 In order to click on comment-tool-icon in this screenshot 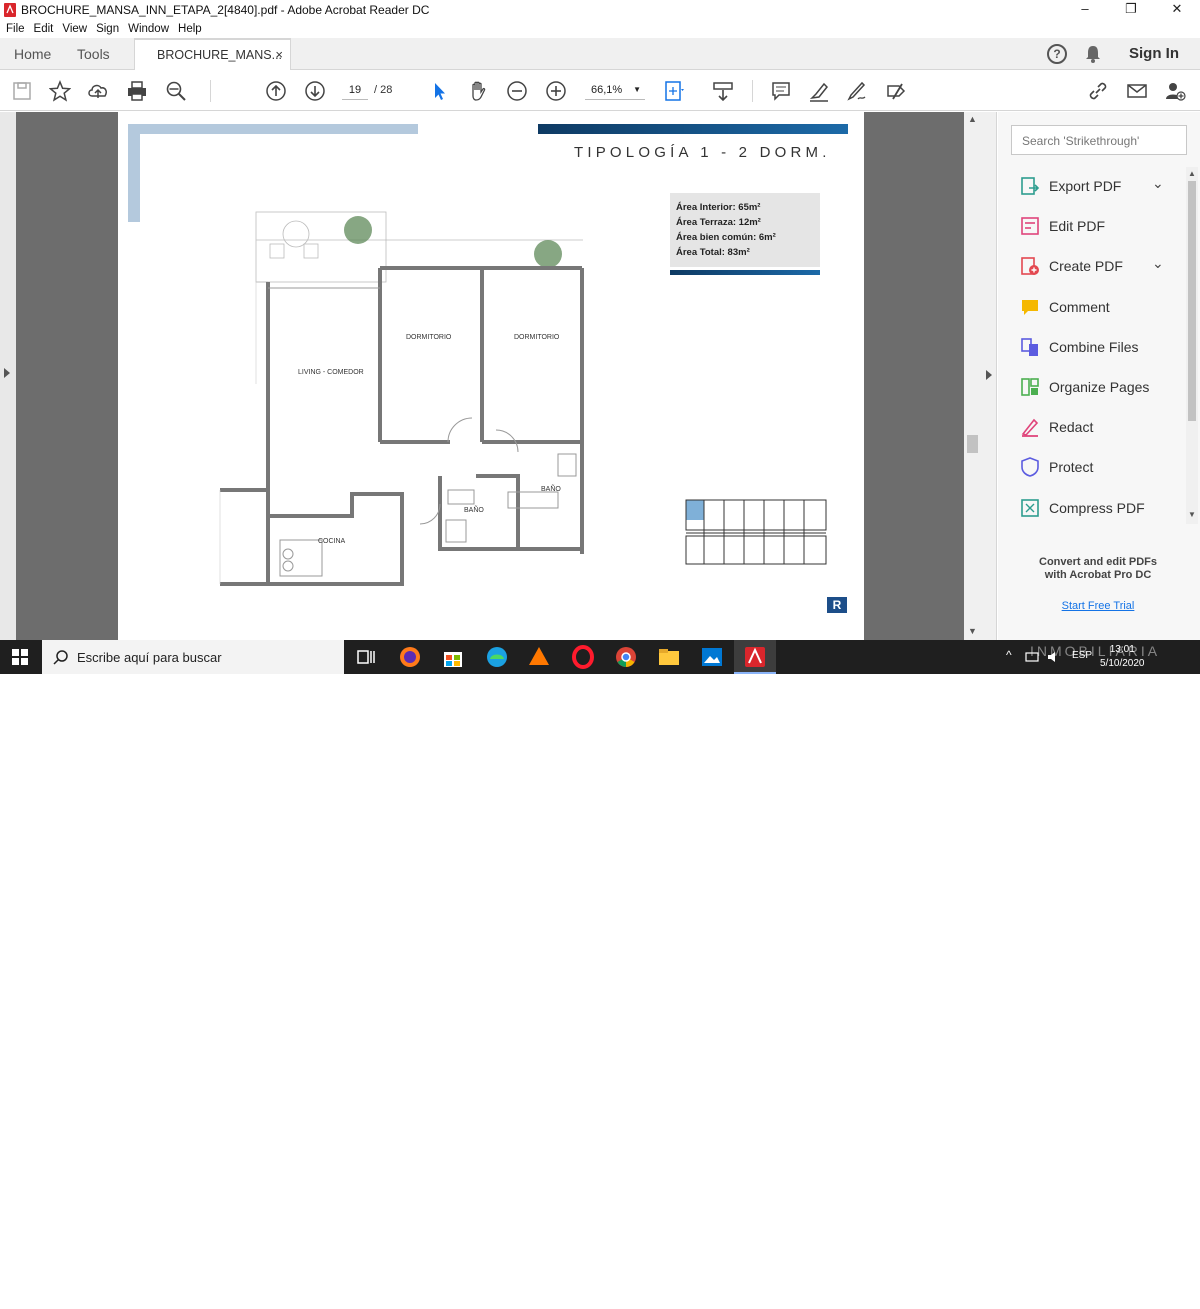, I will do `click(781, 91)`.